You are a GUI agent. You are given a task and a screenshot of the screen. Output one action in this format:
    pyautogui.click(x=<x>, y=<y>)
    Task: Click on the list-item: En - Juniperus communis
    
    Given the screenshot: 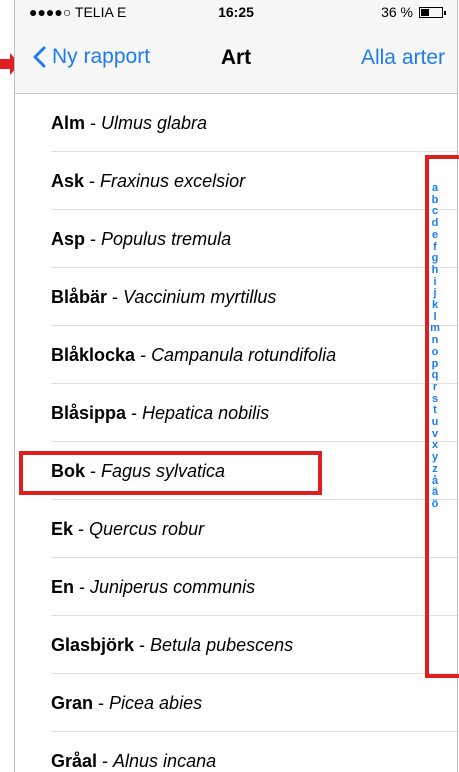 What is the action you would take?
    pyautogui.click(x=236, y=587)
    